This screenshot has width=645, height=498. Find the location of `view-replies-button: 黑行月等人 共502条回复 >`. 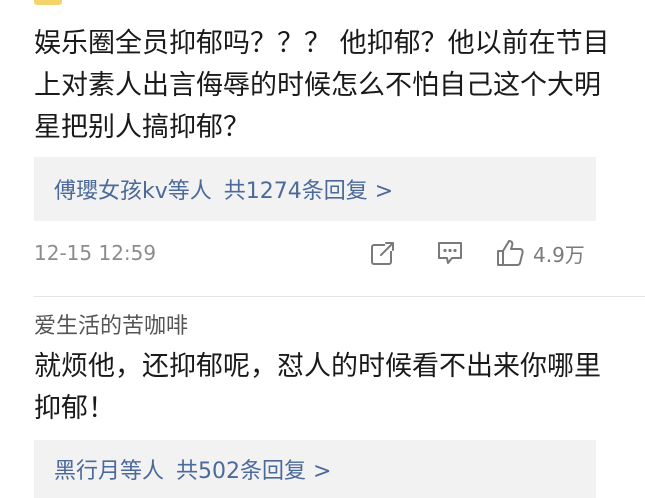

view-replies-button: 黑行月等人 共502条回复 > is located at coordinates (315, 469).